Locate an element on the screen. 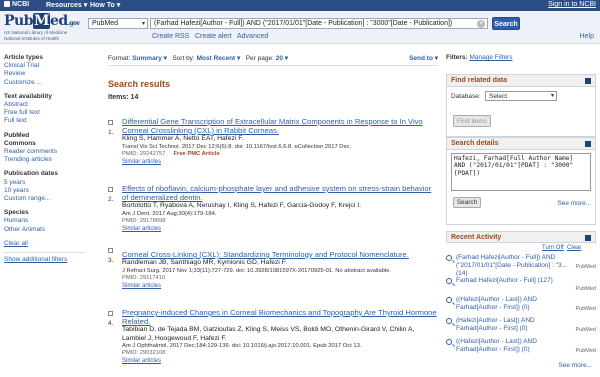 This screenshot has width=600, height=377. panel-title: Search details is located at coordinates (521, 144).